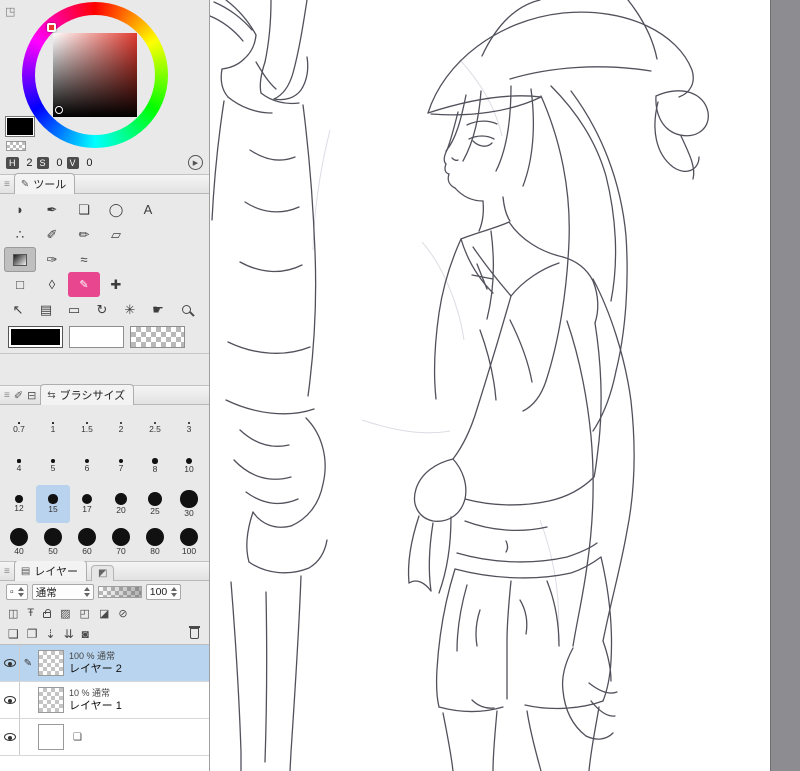 This screenshot has width=800, height=771. Describe the element at coordinates (16, 146) in the screenshot. I see `transparent-color-chip` at that location.